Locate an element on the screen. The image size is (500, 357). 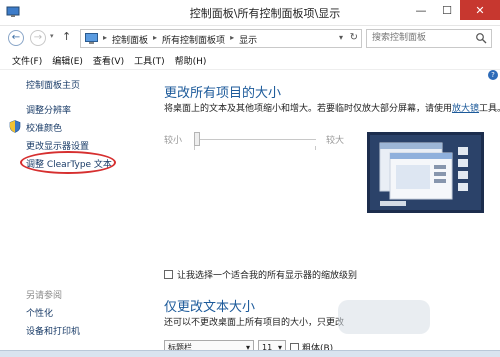
up-button: ↑ is located at coordinates (66, 36).